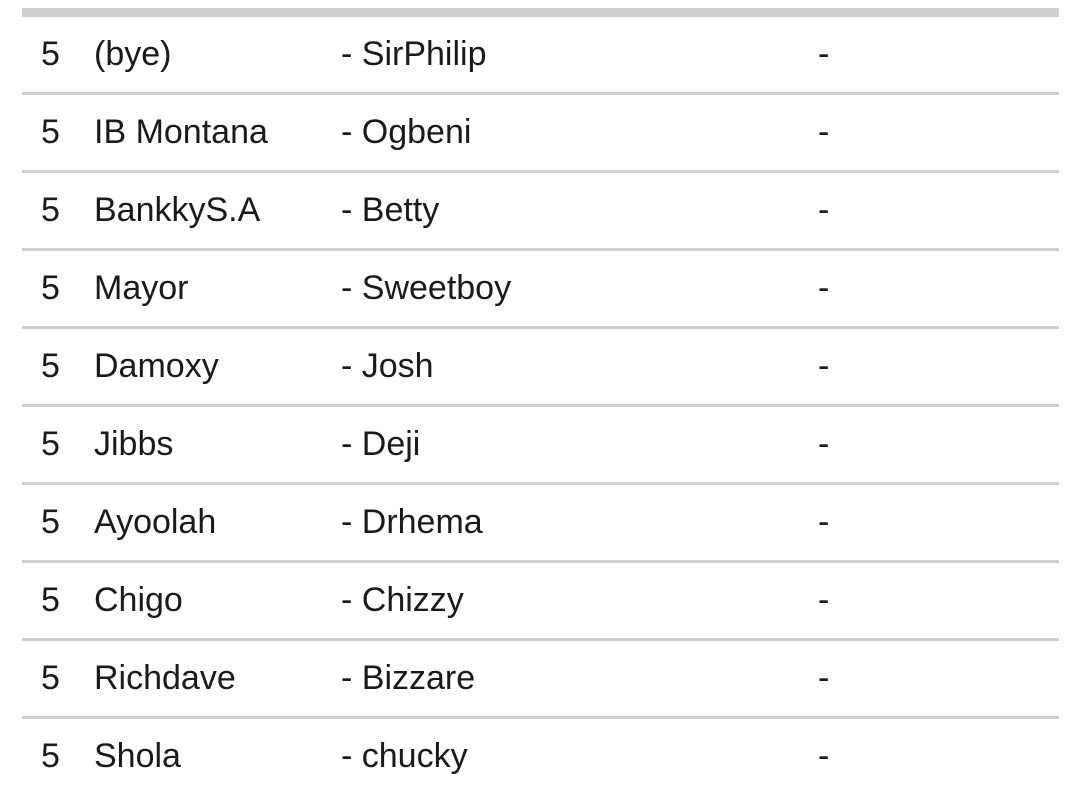 Image resolution: width=1080 pixels, height=794 pixels. I want to click on table-row: 5 Chigo - Chizzy -, so click(540, 602).